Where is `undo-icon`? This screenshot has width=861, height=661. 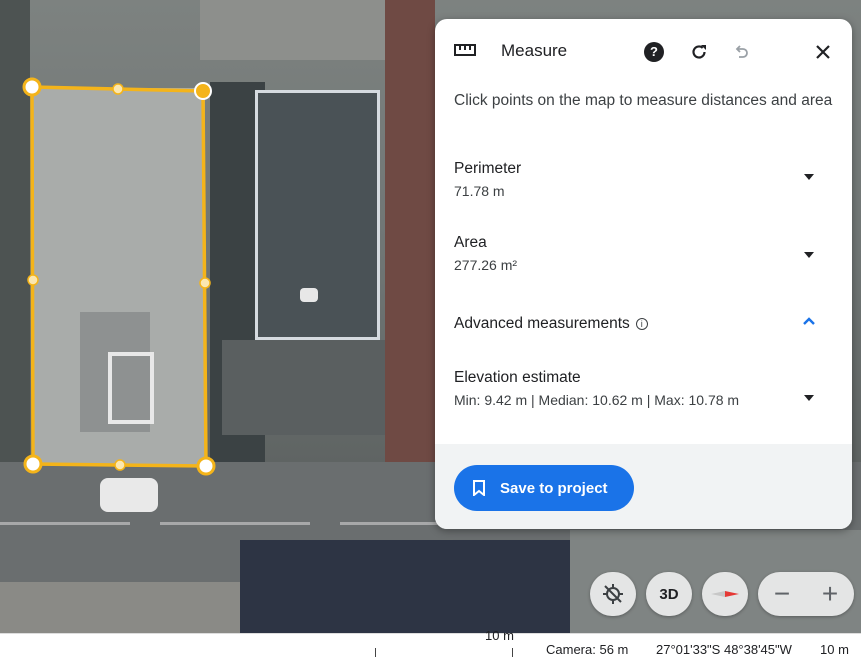 undo-icon is located at coordinates (741, 51).